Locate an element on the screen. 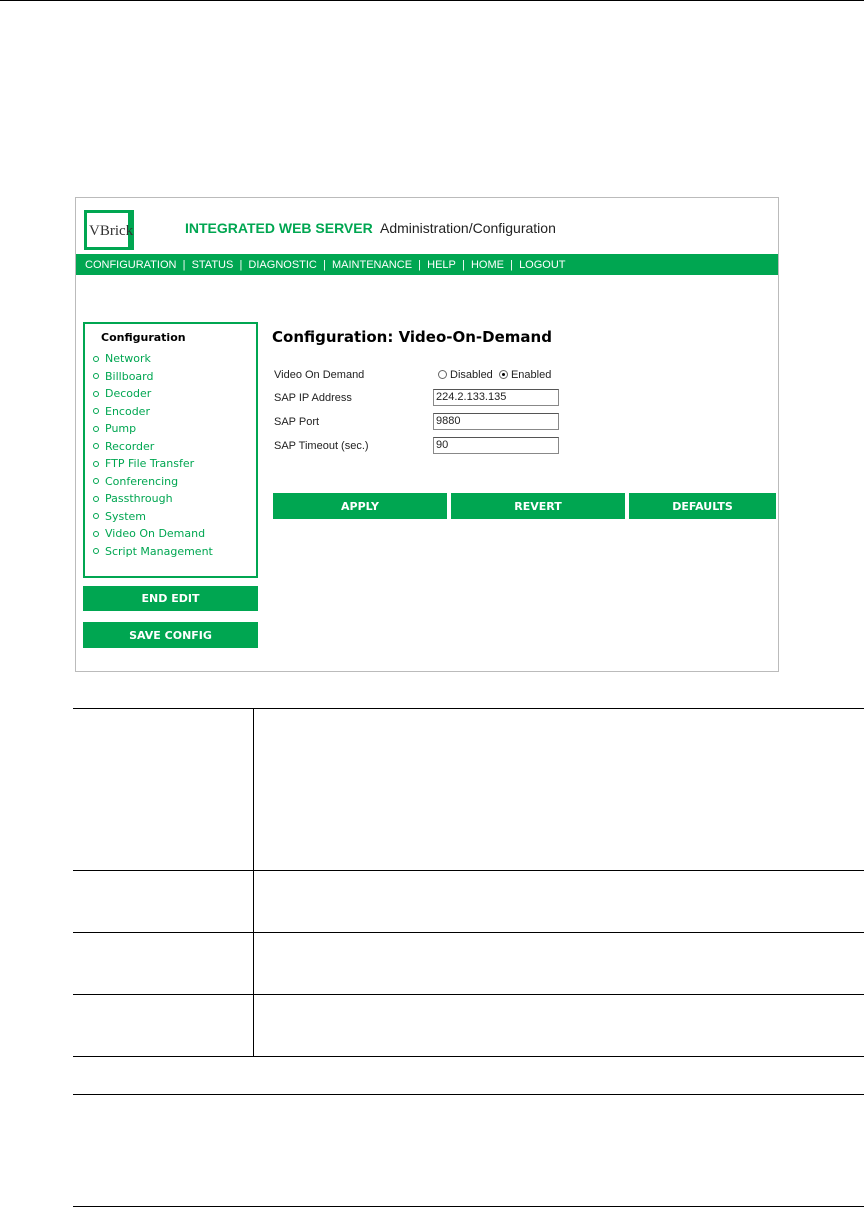 This screenshot has width=864, height=1207. sap-ip-label: SAP IP Address is located at coordinates (313, 398).